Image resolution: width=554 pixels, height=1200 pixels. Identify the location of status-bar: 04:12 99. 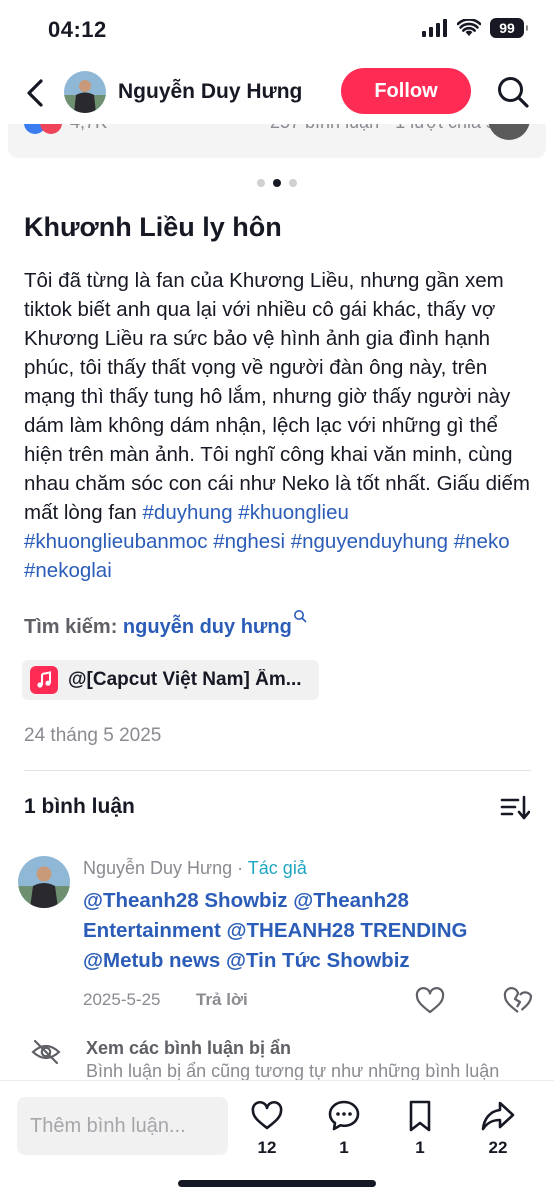
(277, 30).